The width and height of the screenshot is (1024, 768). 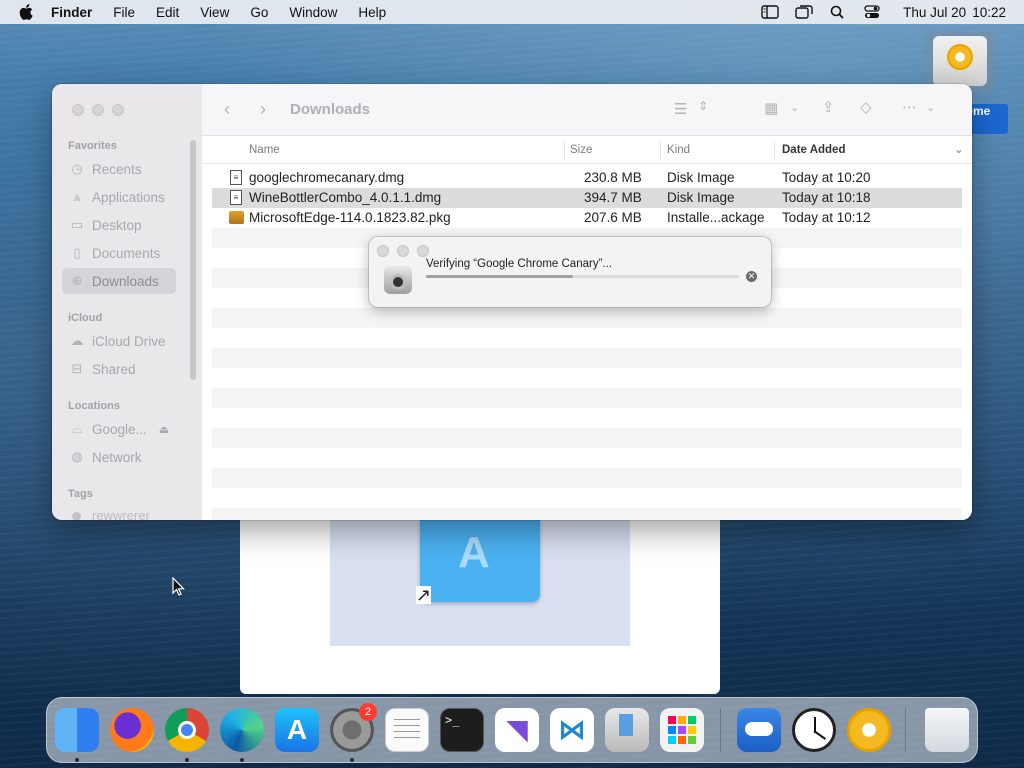 What do you see at coordinates (960, 62) in the screenshot?
I see `desktop-disk-icon` at bounding box center [960, 62].